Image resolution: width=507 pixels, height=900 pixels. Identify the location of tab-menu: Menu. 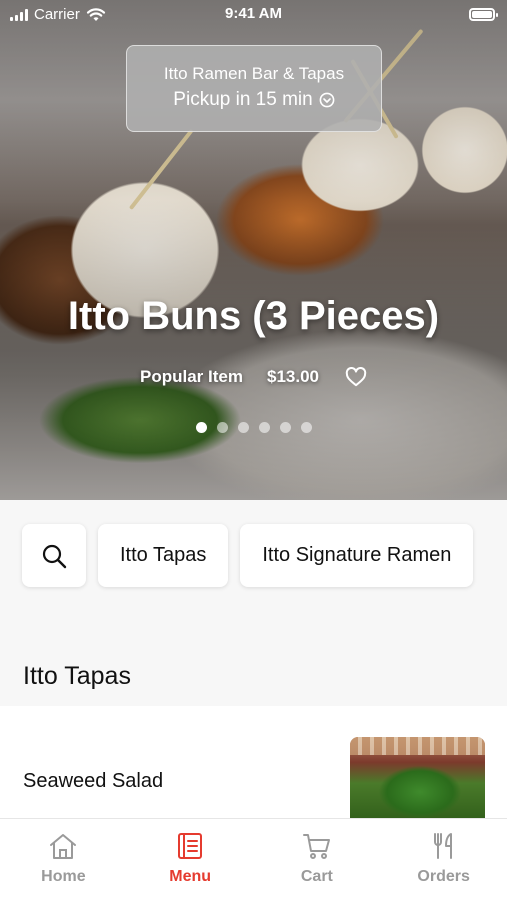
(190, 859).